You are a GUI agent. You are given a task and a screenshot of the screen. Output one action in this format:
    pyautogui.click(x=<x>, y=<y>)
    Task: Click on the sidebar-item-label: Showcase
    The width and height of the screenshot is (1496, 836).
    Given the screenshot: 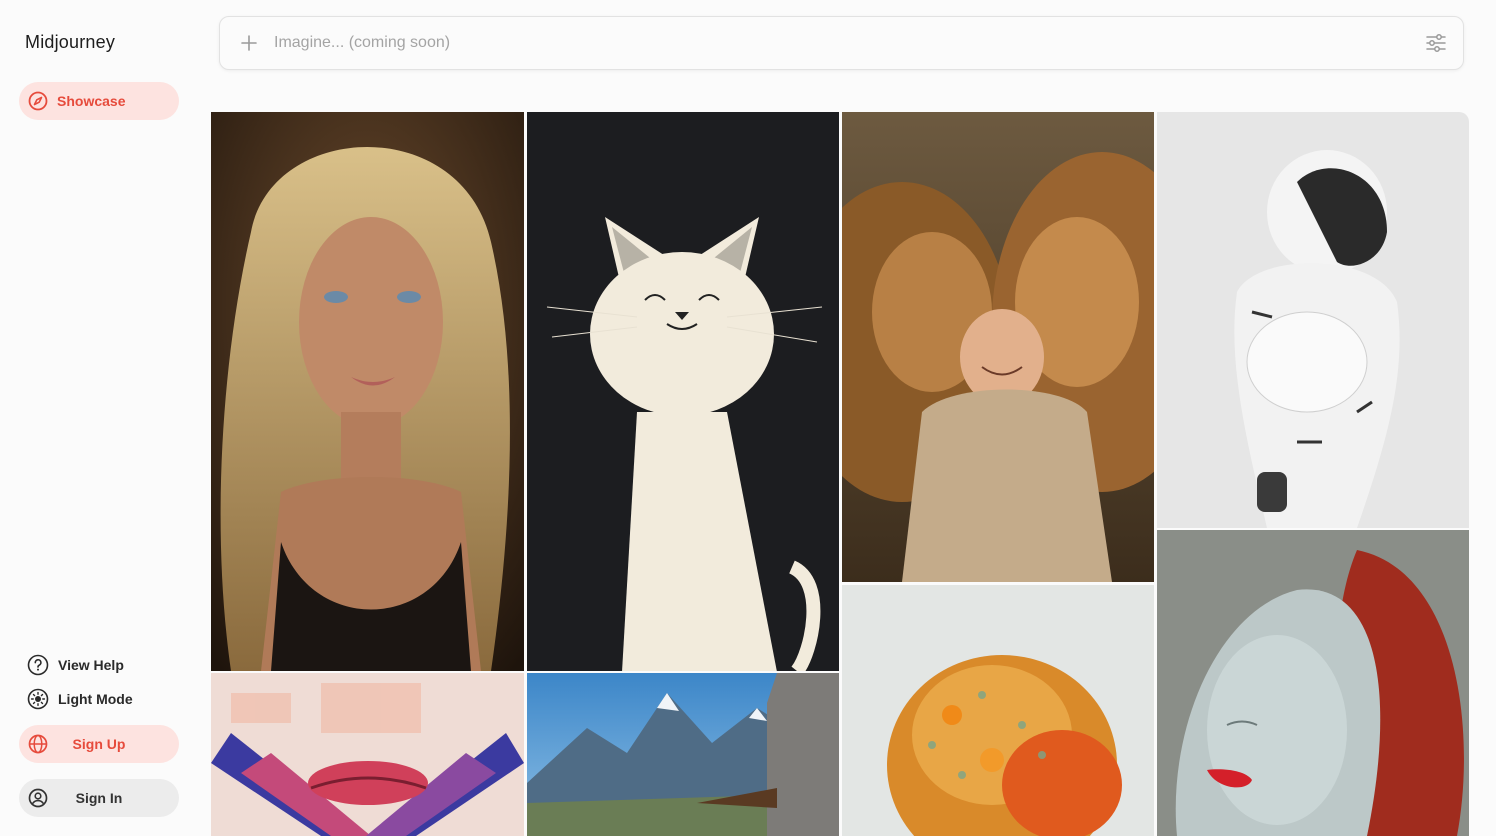 What is the action you would take?
    pyautogui.click(x=91, y=101)
    